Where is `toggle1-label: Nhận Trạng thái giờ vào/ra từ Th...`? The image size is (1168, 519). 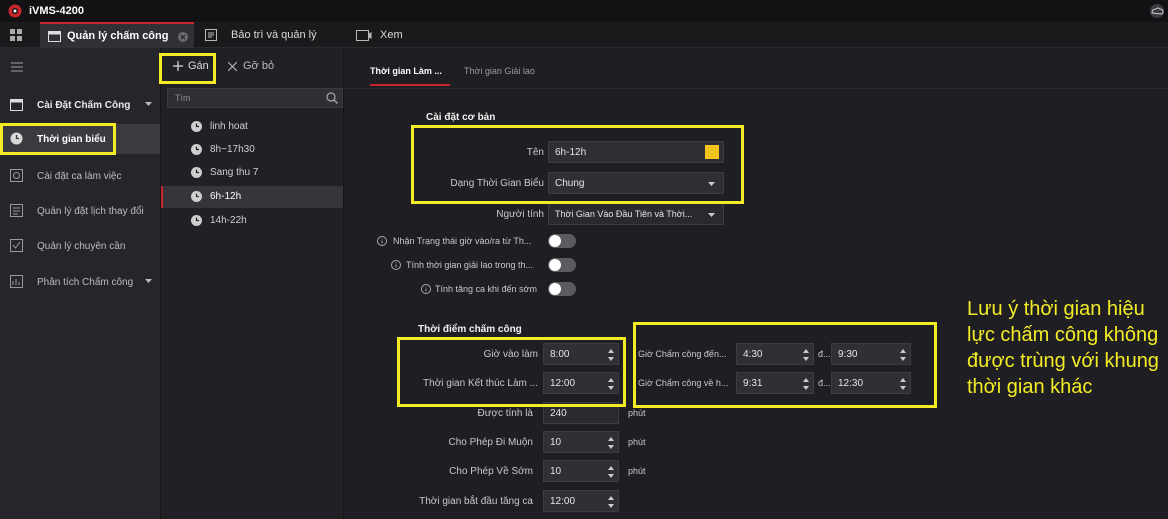
toggle1-label: Nhận Trạng thái giờ vào/ra từ Th... is located at coordinates (462, 241).